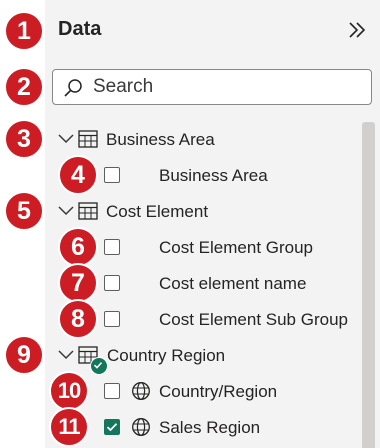 The width and height of the screenshot is (380, 448). I want to click on callout-badge: 4, so click(78, 175).